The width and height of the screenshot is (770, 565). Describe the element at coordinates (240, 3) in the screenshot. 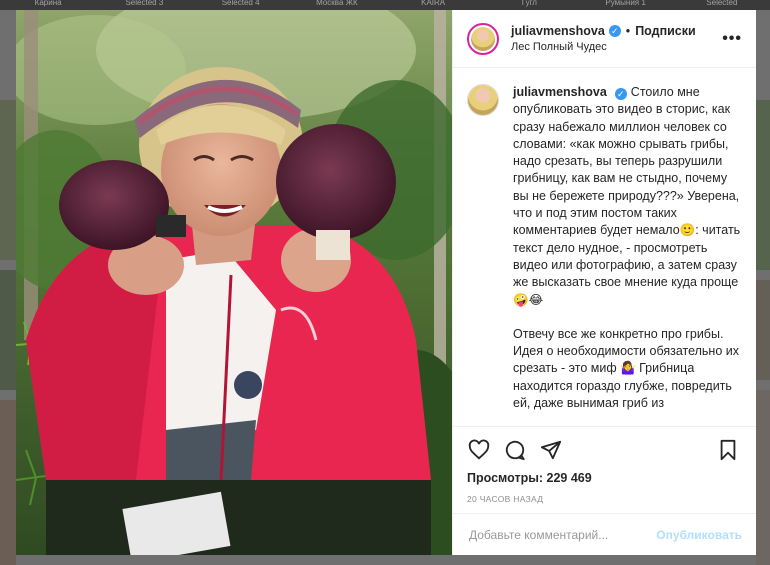

I see `bg-tab: Selected 4` at that location.